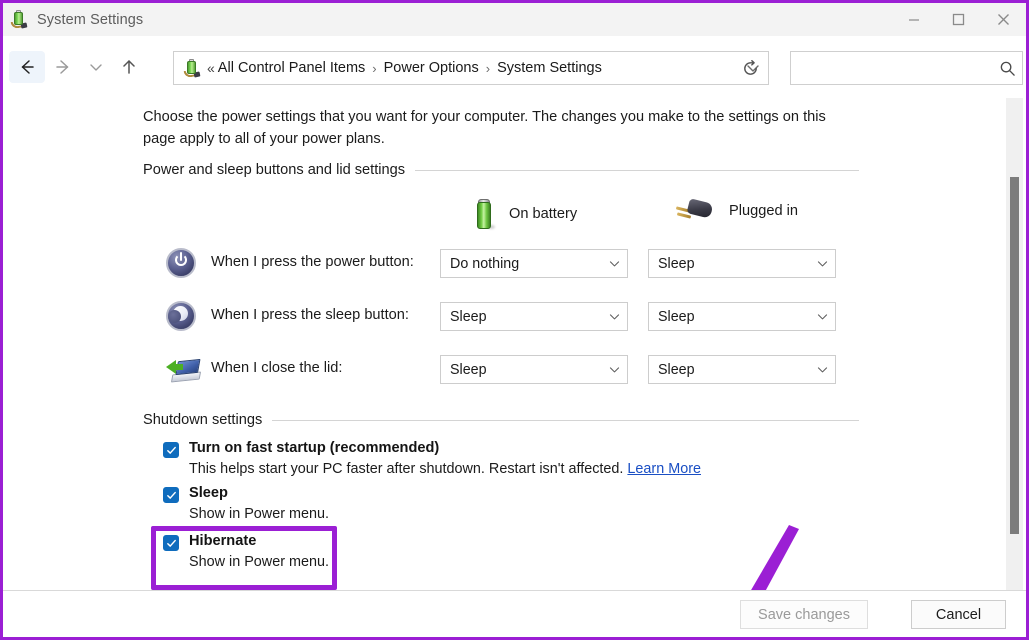 The image size is (1029, 640). What do you see at coordinates (171, 450) in the screenshot?
I see `fast-startup-checkbox` at bounding box center [171, 450].